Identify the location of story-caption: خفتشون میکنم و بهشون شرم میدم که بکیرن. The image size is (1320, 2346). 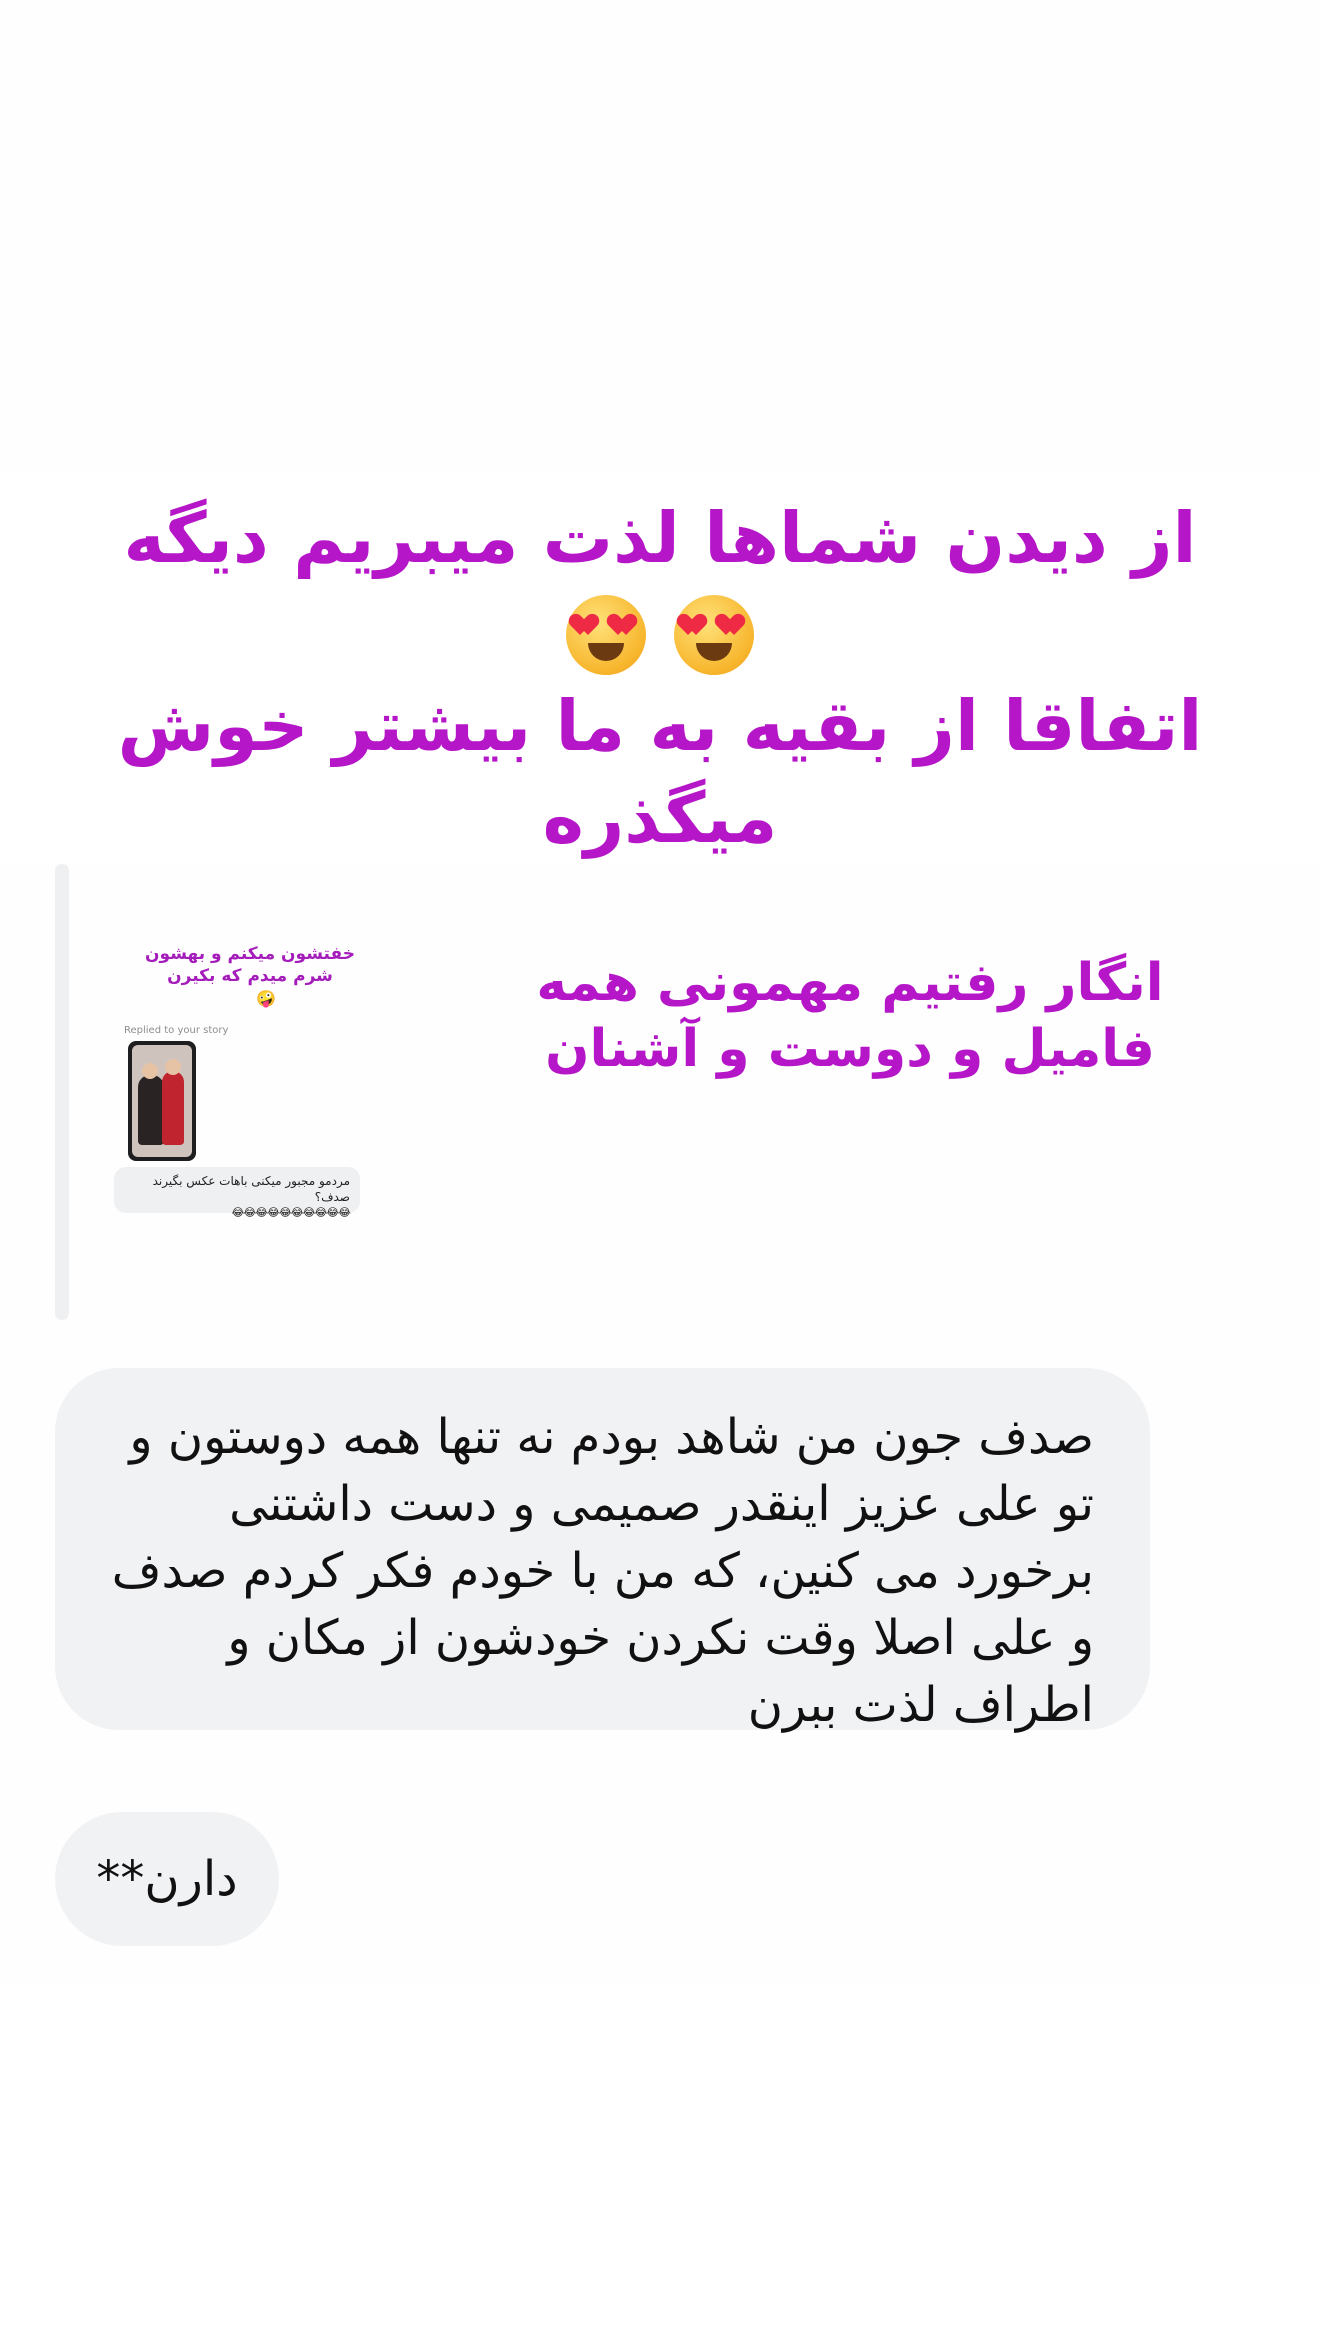
(250, 965).